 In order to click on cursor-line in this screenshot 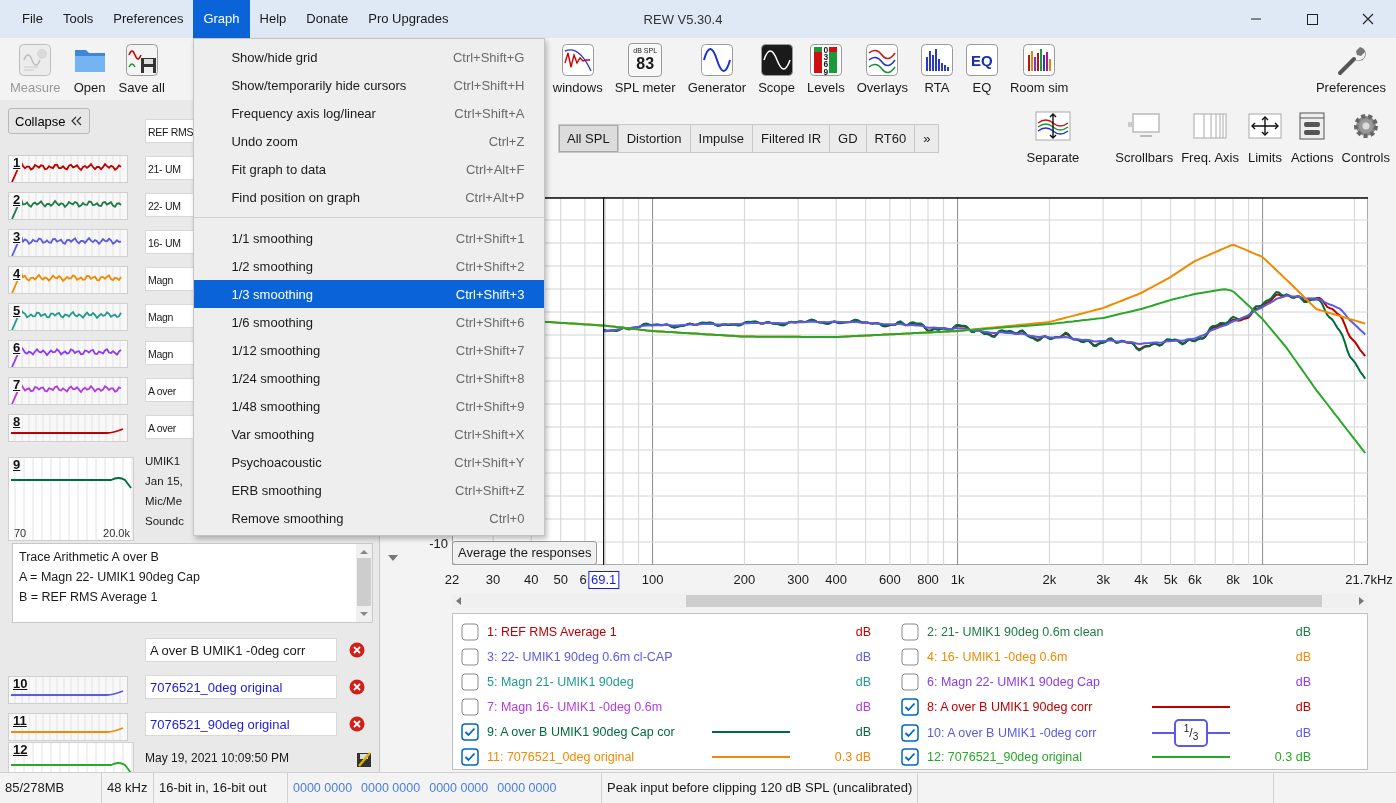, I will do `click(604, 381)`.